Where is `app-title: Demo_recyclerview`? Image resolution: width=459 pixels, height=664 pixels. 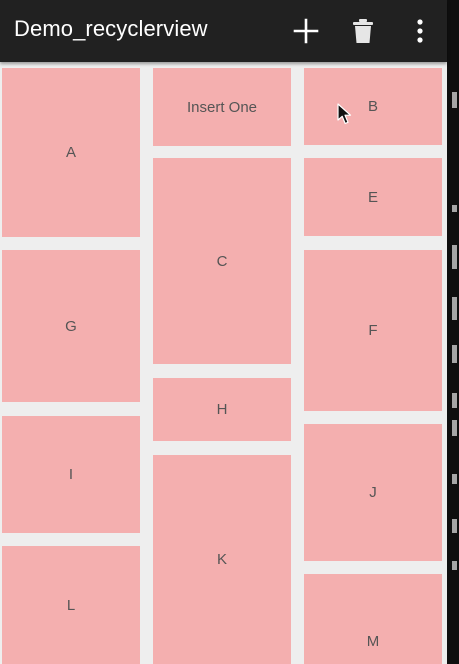
app-title: Demo_recyclerview is located at coordinates (111, 28).